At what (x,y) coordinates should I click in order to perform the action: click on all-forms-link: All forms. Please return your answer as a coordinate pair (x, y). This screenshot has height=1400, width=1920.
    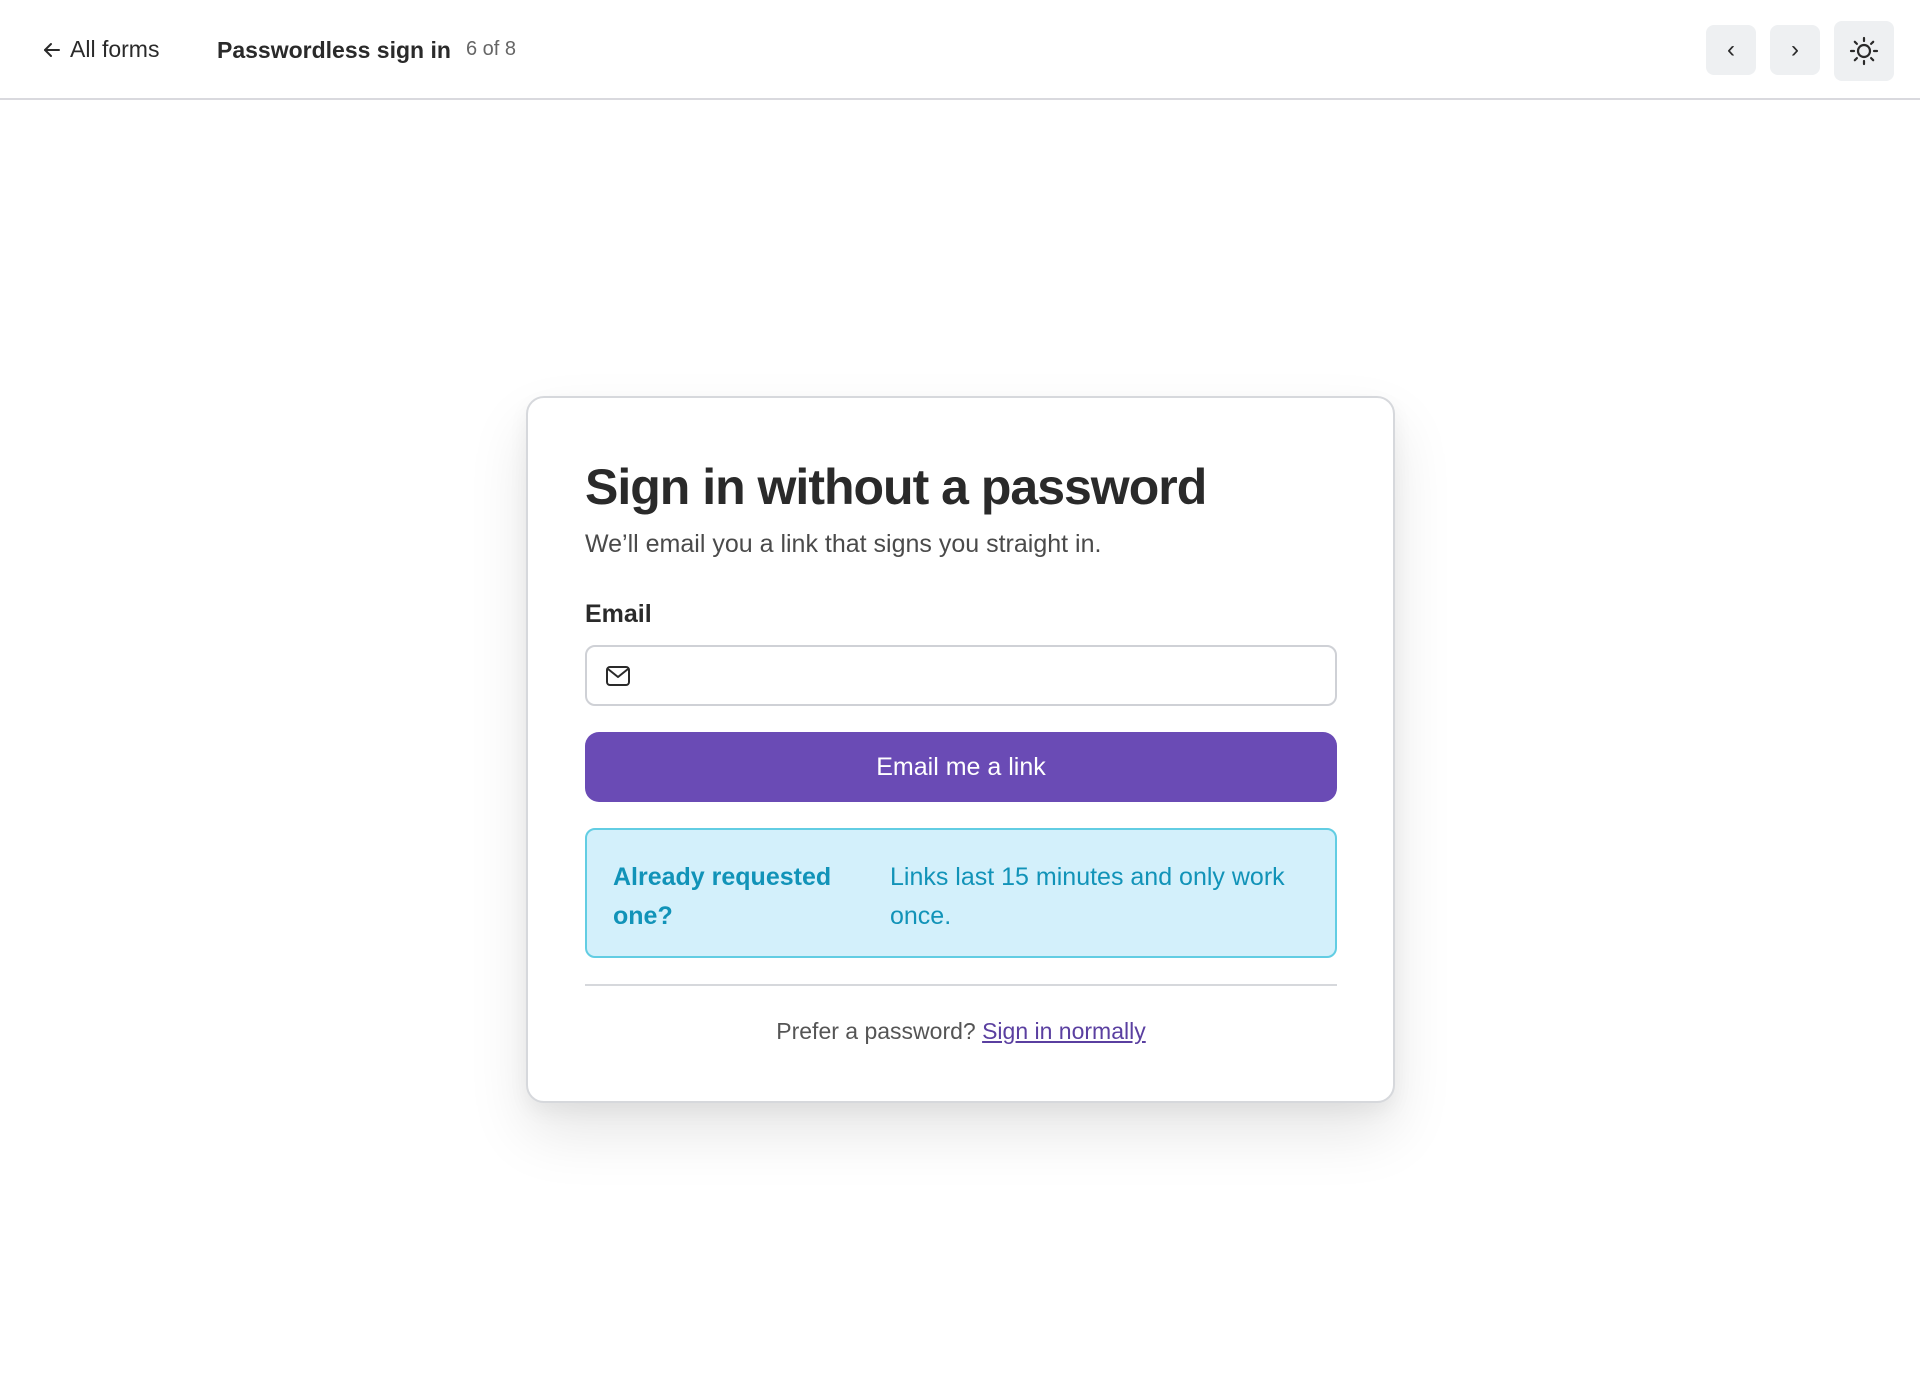
    Looking at the image, I should click on (100, 49).